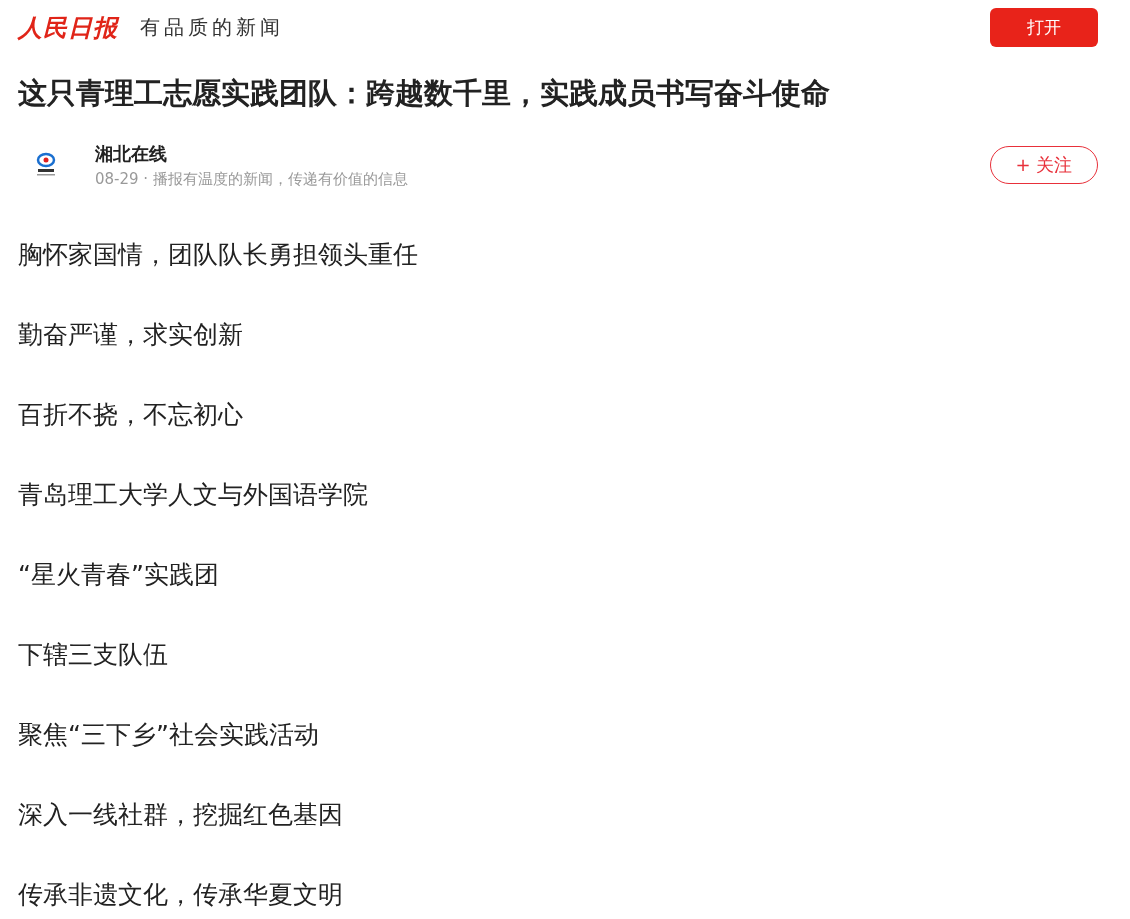  I want to click on paragraph: 百折不挠，不忘初心, so click(131, 415).